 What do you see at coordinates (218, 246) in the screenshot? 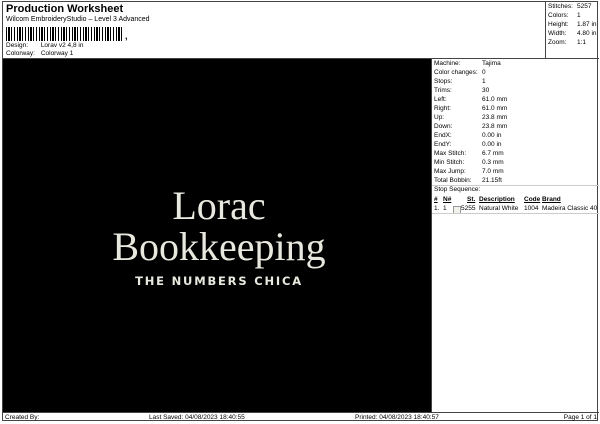
I see `design-text-bookkeeping: Bookkeeping` at bounding box center [218, 246].